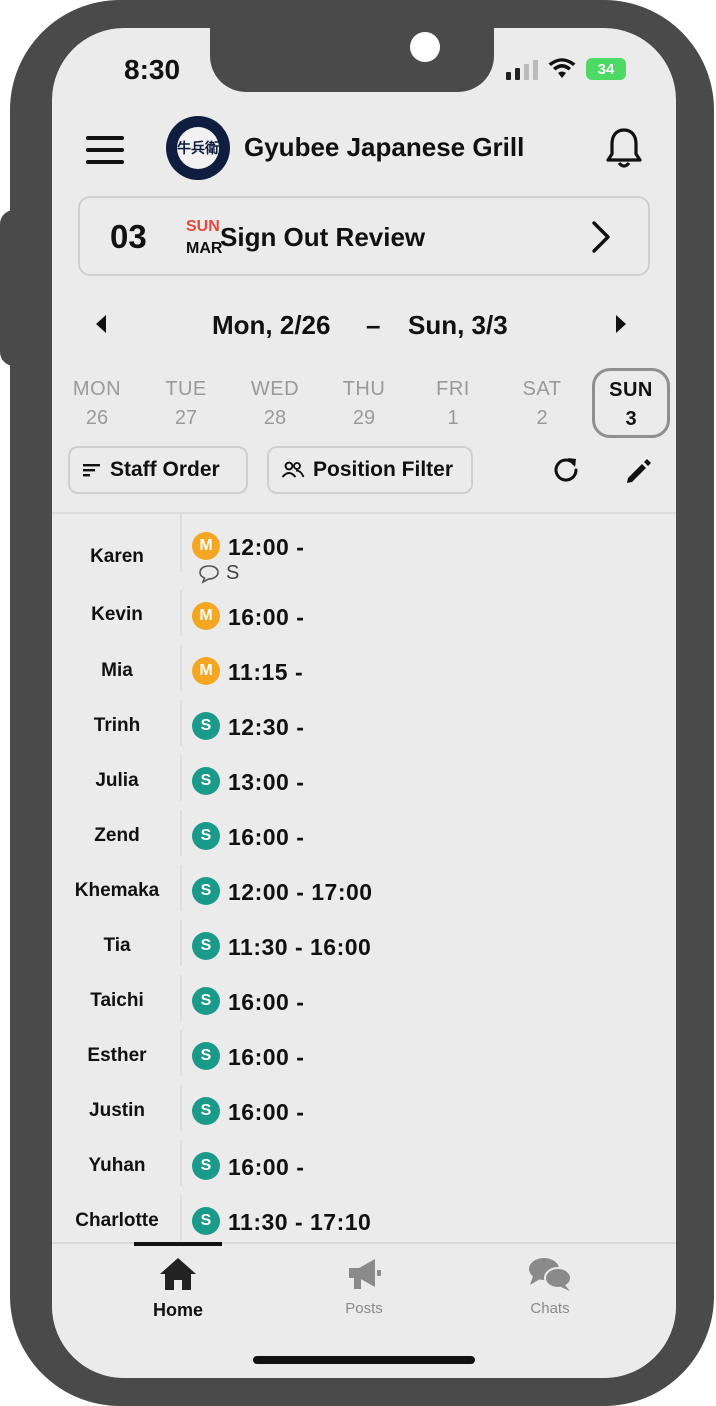 Image resolution: width=716 pixels, height=1406 pixels. Describe the element at coordinates (117, 614) in the screenshot. I see `staff-name: Kevin` at that location.